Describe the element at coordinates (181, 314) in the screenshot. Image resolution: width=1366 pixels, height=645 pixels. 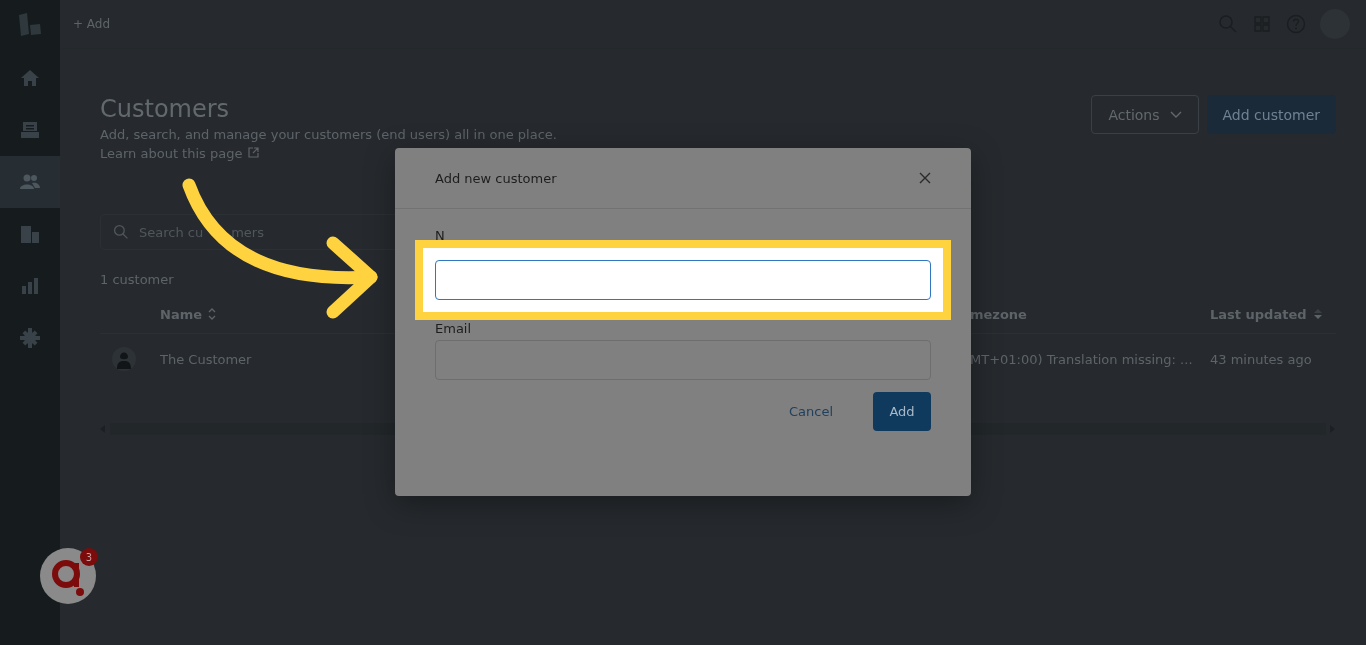
I see `column-header: Name` at that location.